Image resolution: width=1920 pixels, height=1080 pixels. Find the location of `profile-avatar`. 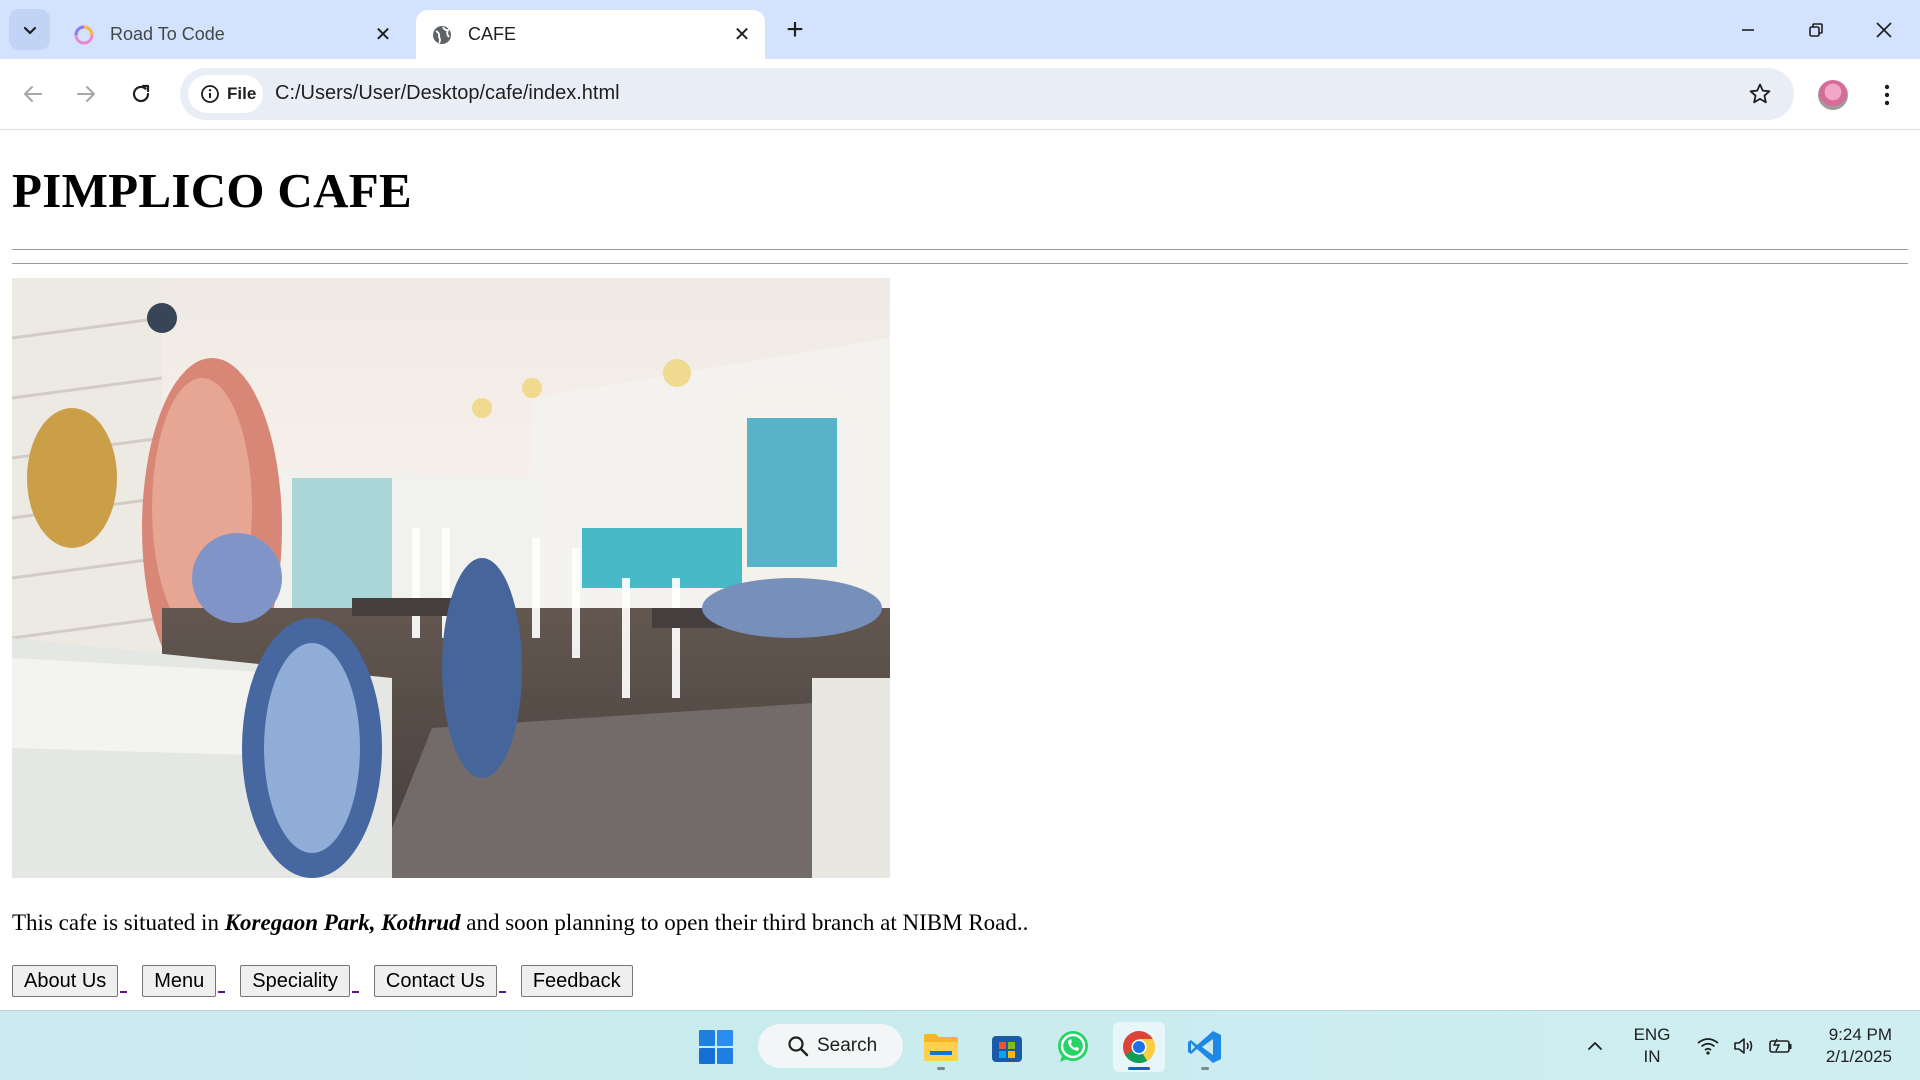

profile-avatar is located at coordinates (1833, 95).